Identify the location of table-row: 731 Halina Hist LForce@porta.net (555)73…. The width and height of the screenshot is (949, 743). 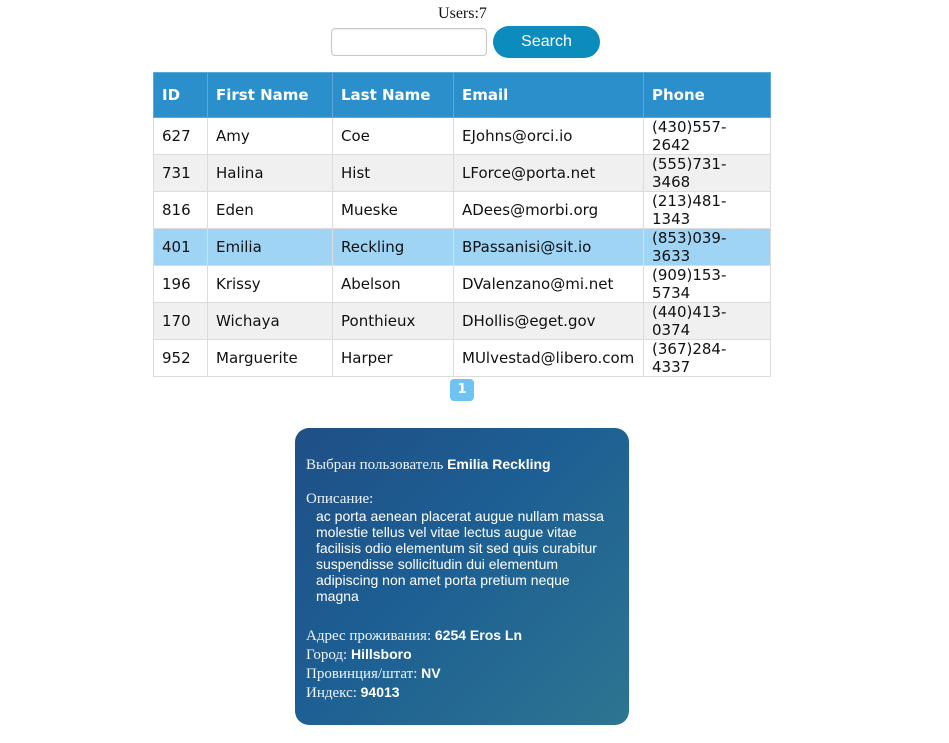
(462, 173).